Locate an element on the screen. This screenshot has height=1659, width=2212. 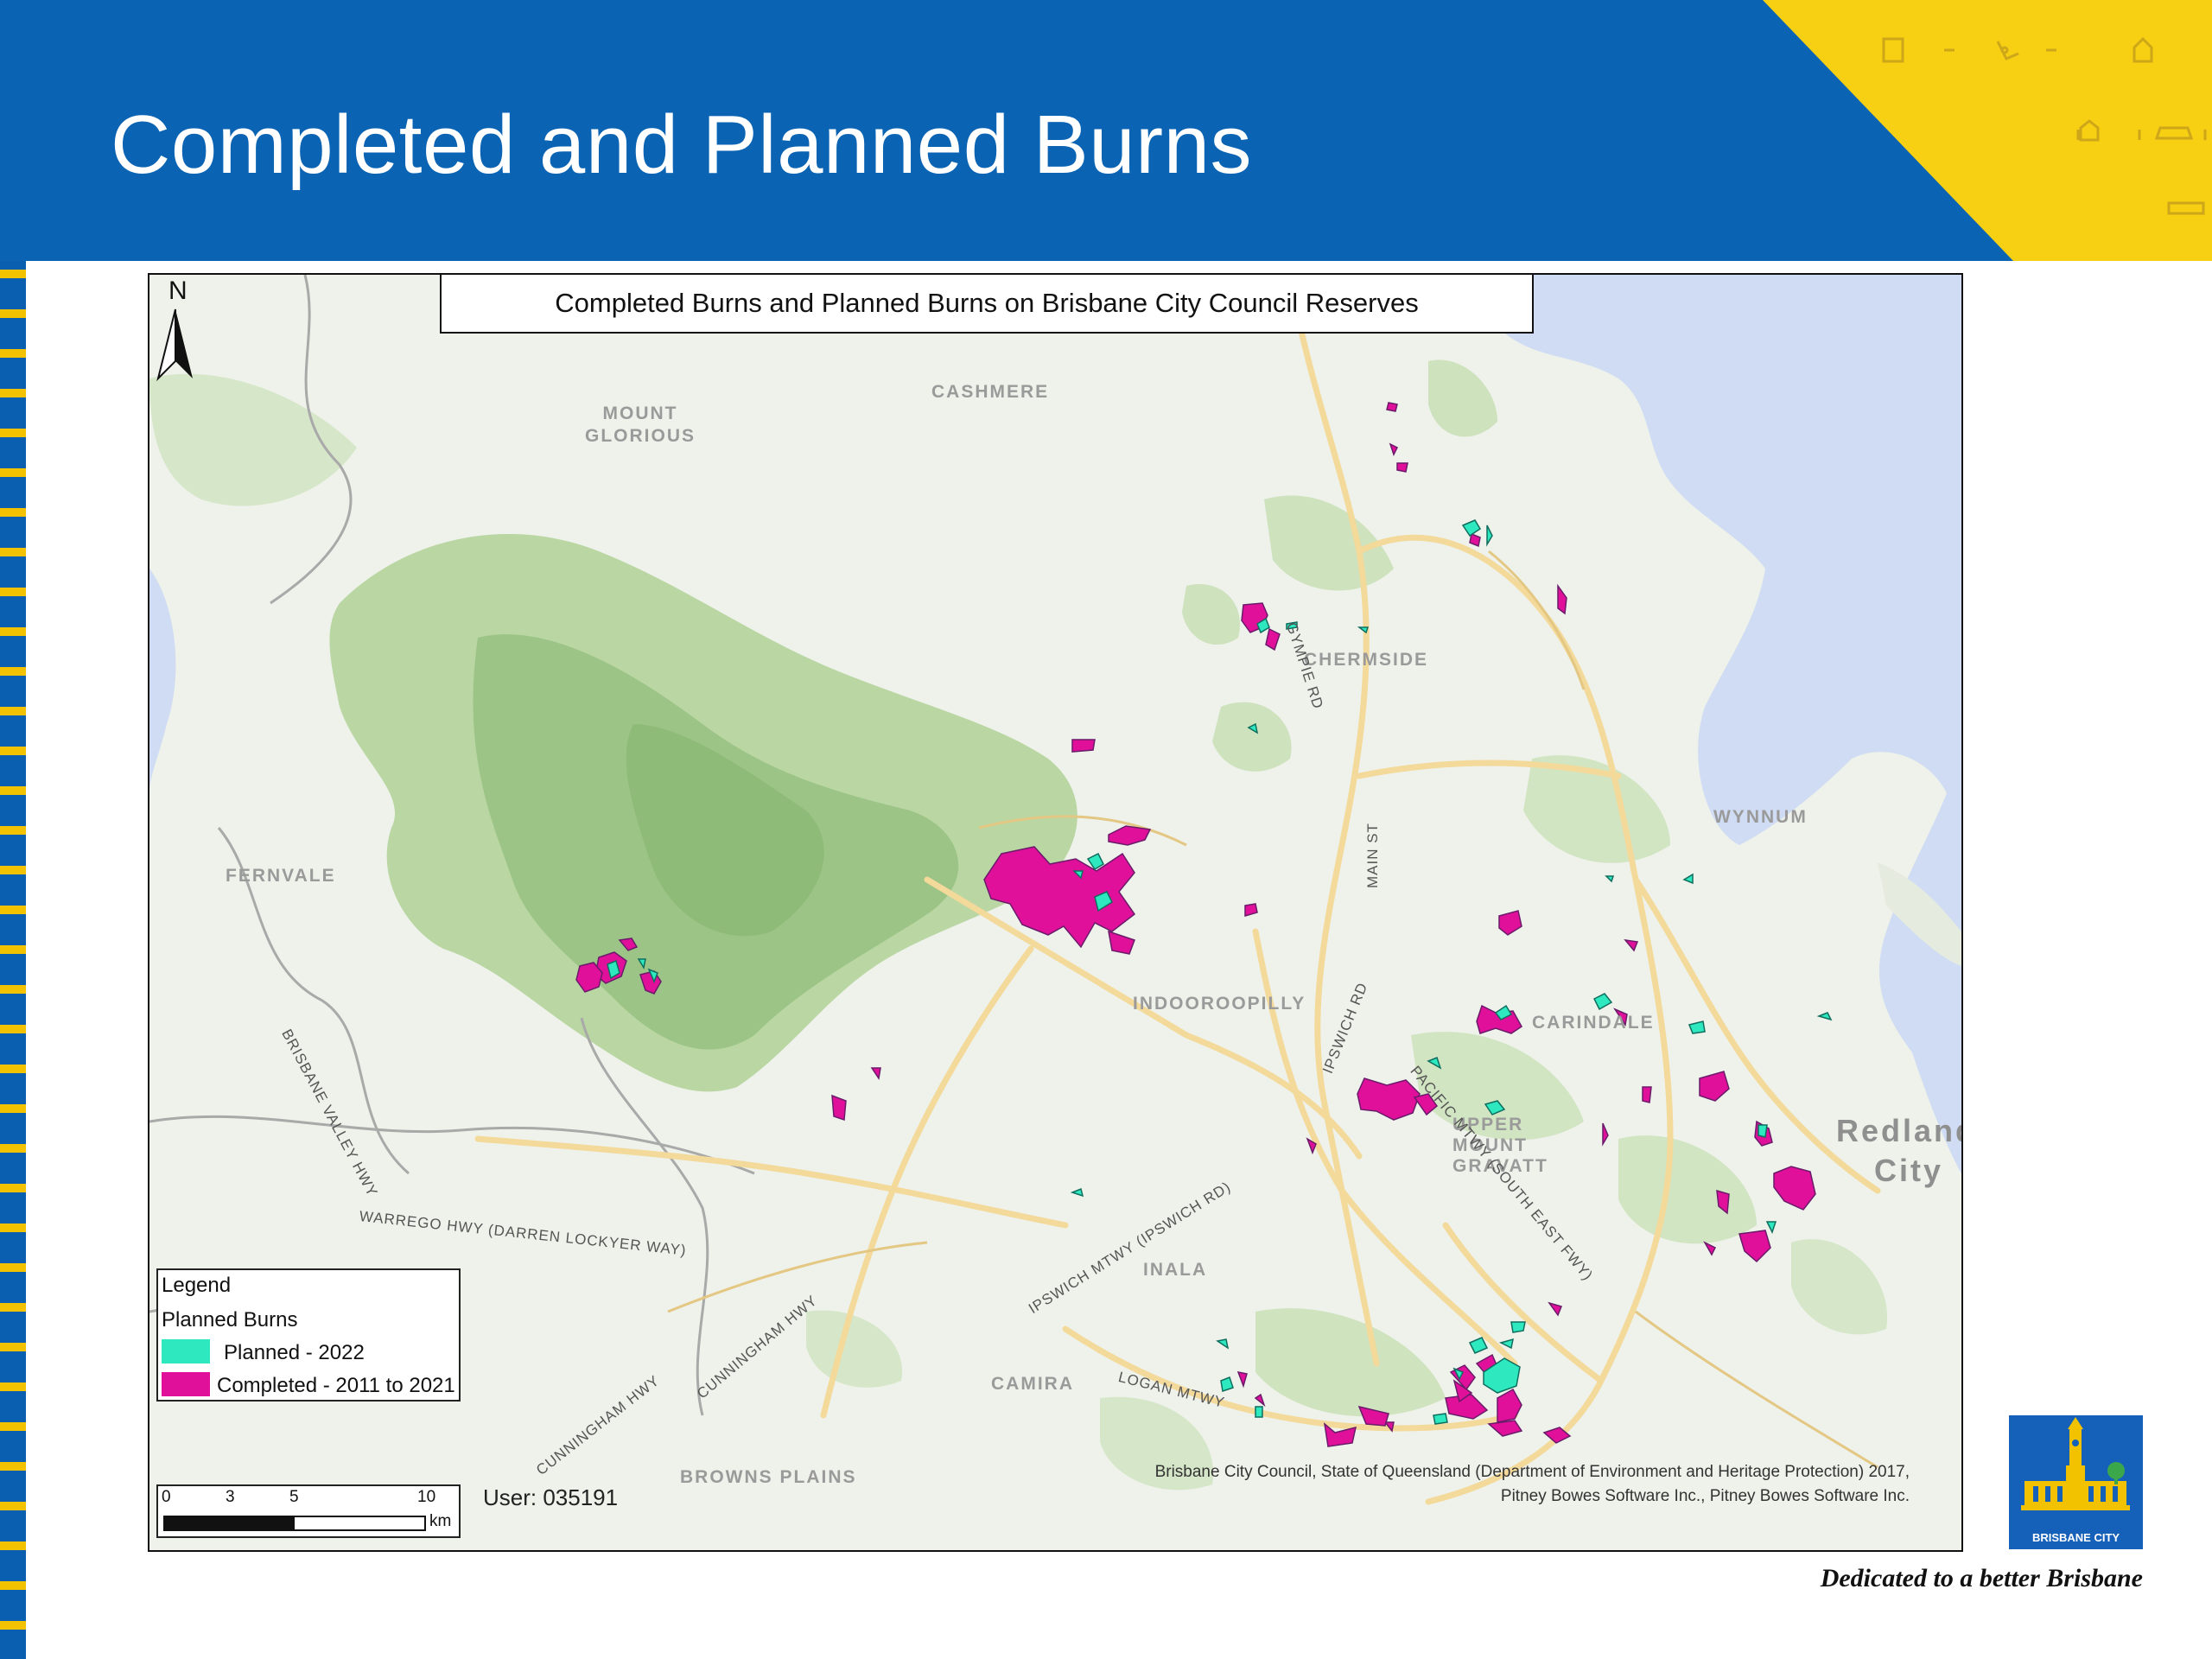
header-heritage-icons is located at coordinates (2044, 125).